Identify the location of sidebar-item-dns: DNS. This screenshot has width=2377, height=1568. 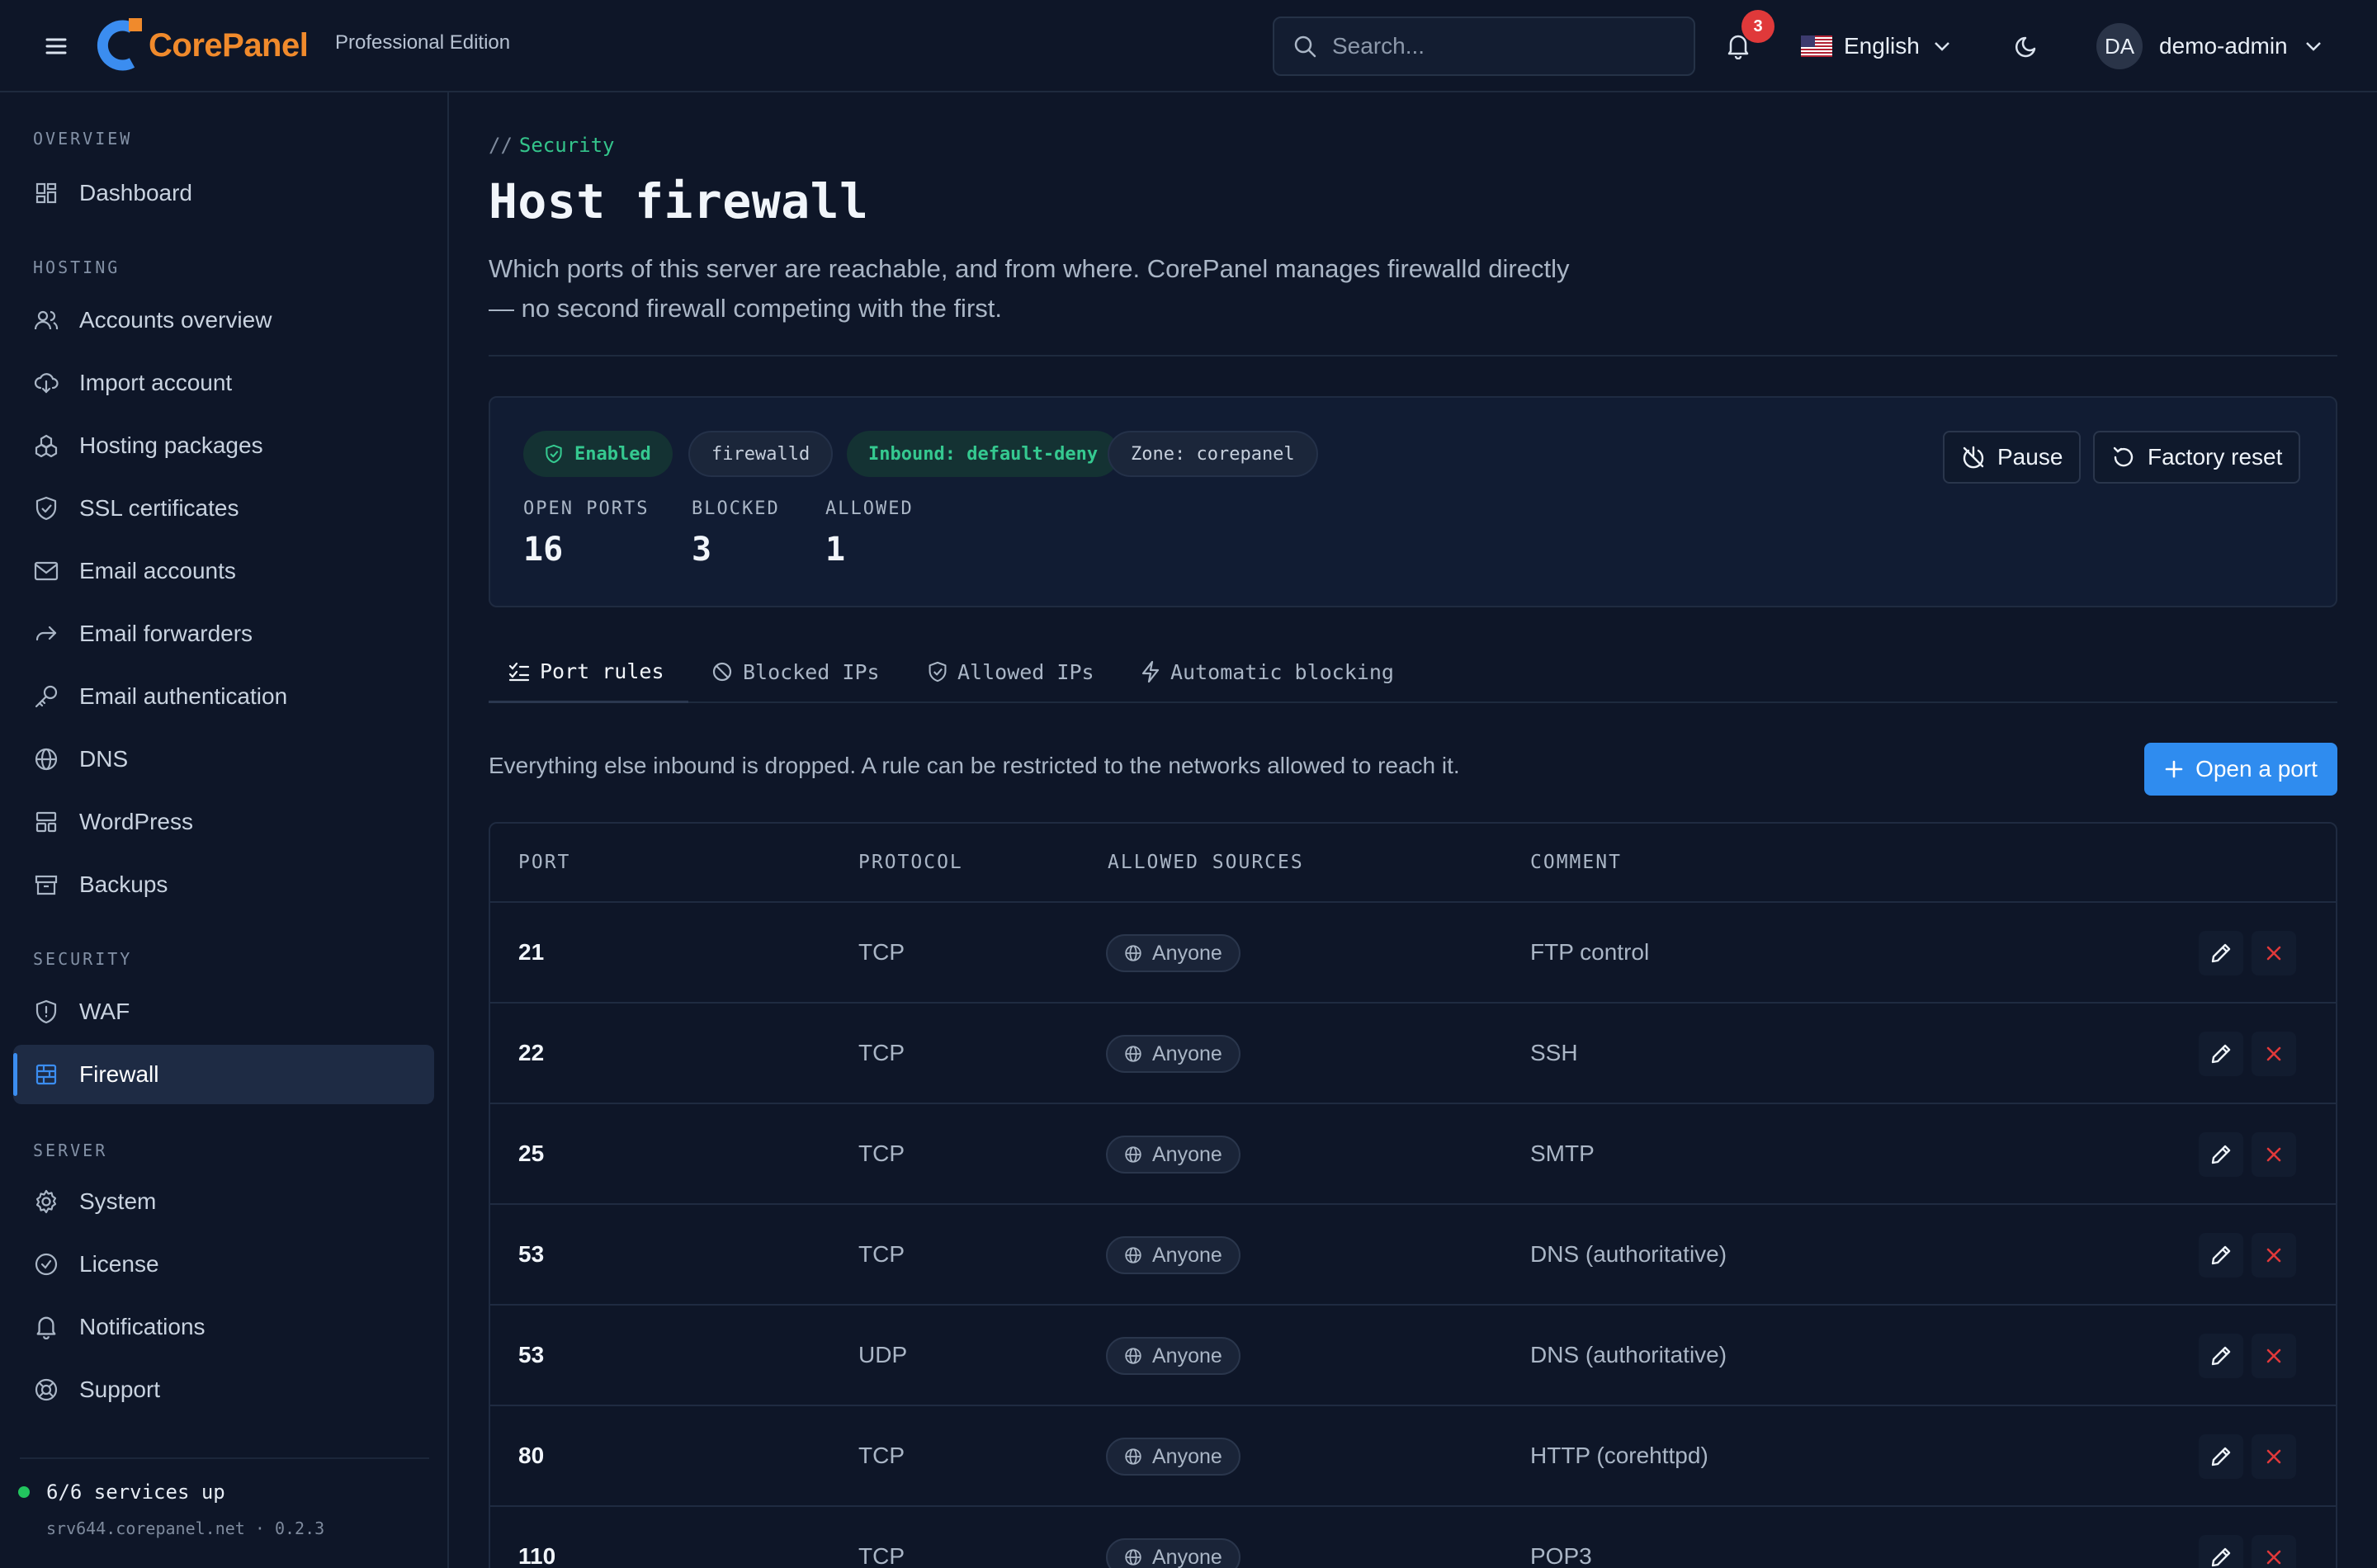
(223, 759).